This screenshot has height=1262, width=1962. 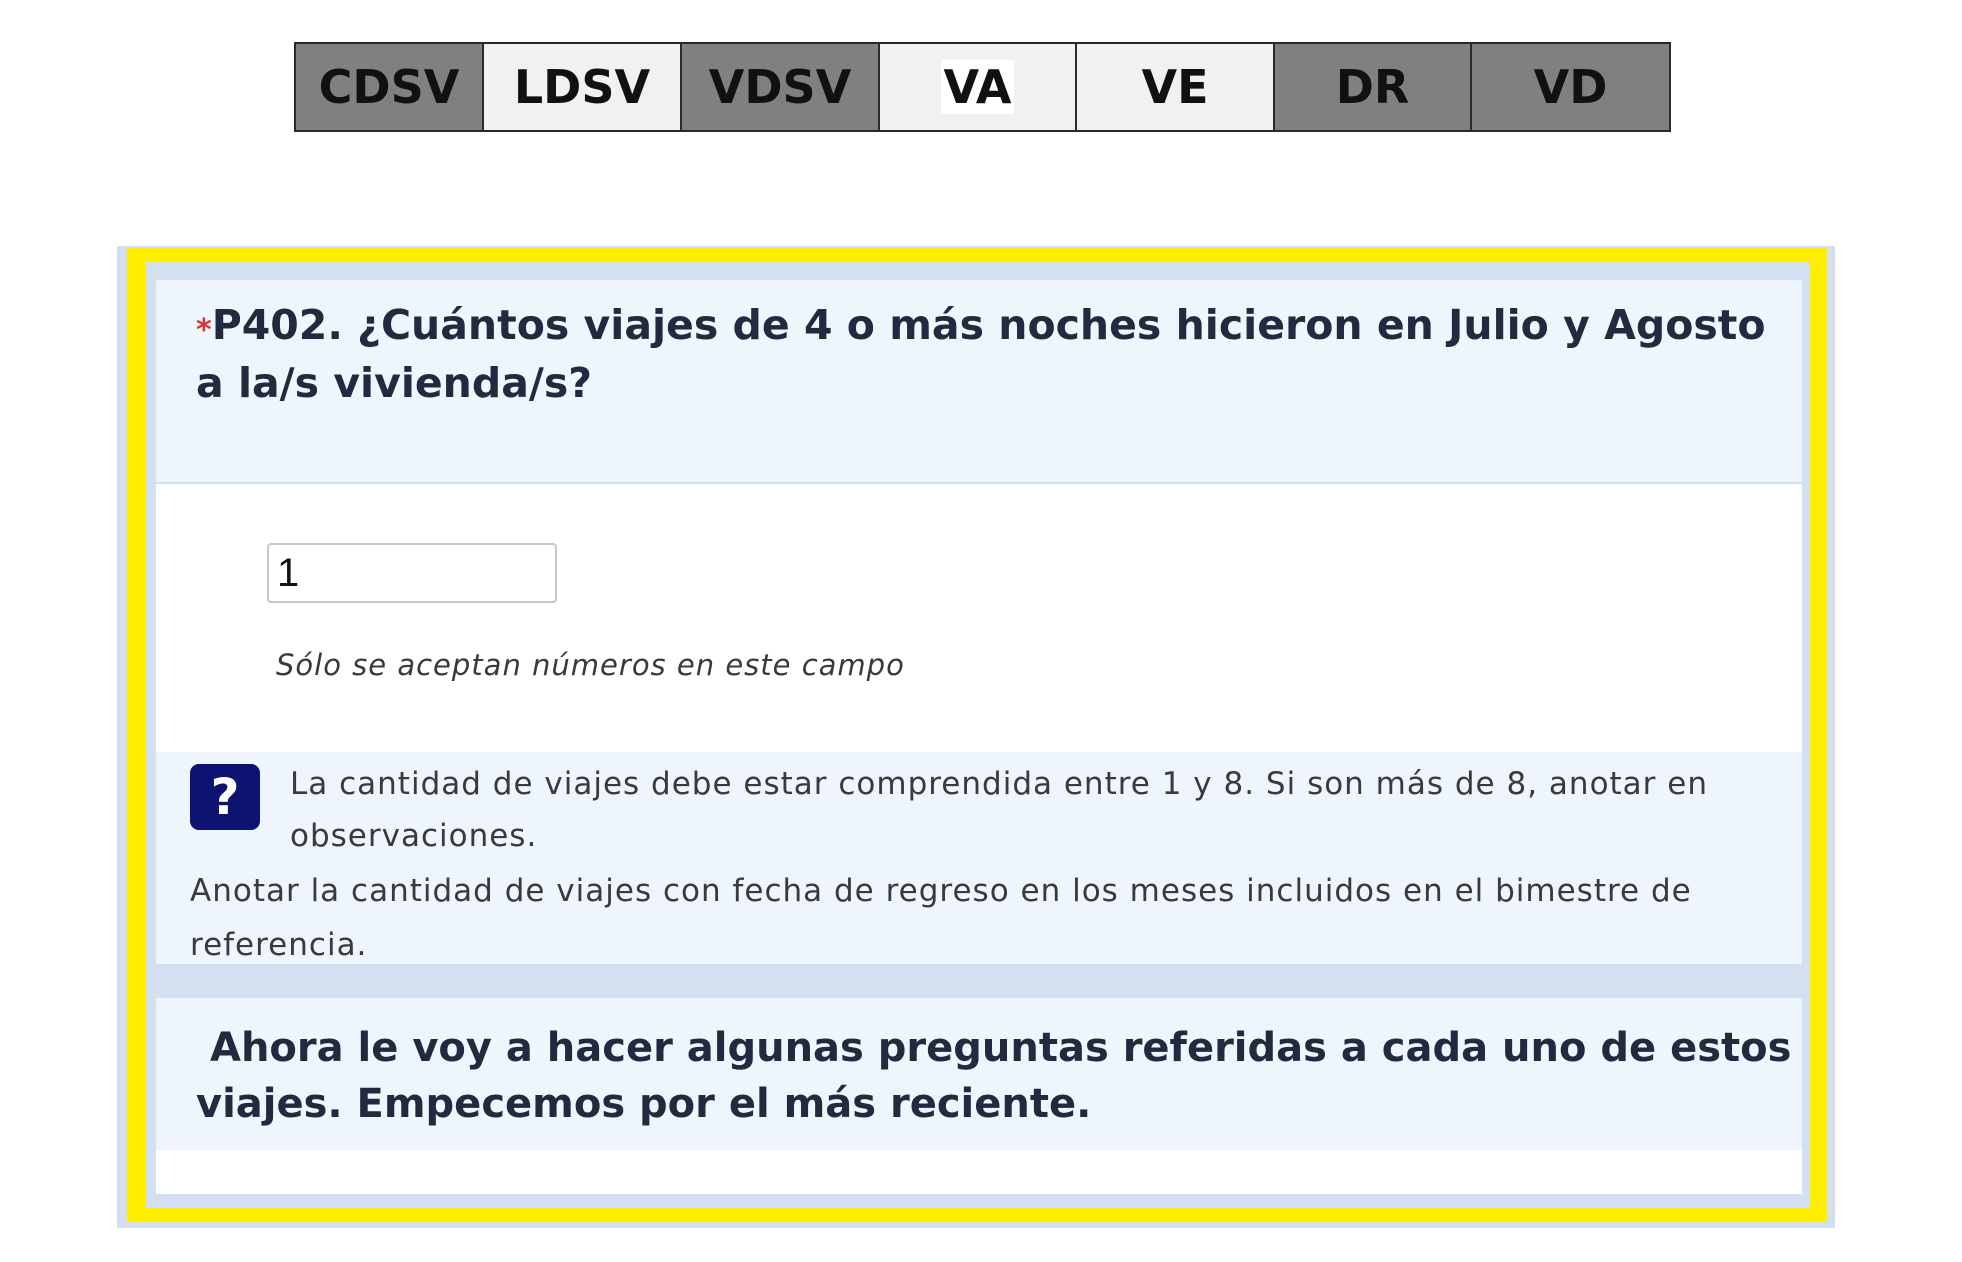 I want to click on tab-label: DR, so click(x=1372, y=87).